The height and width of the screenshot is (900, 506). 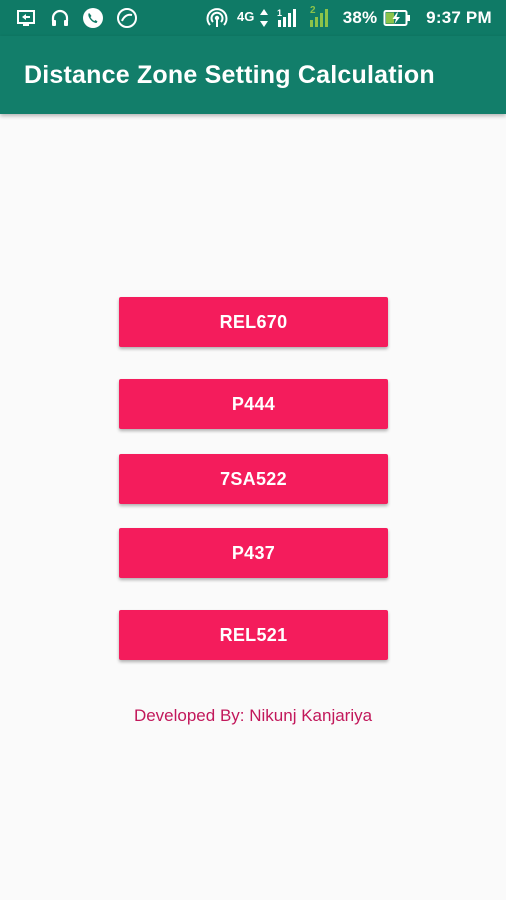 I want to click on app-bar: Distance Zone Setting Calculation, so click(x=253, y=75).